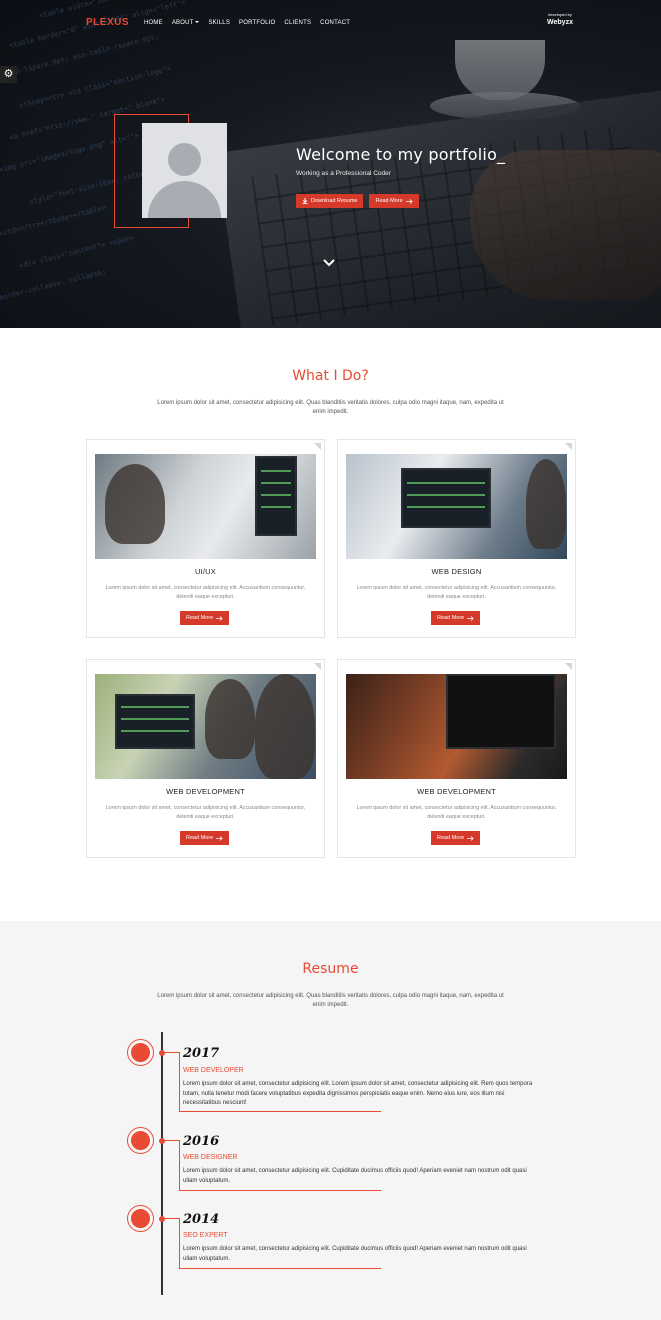  Describe the element at coordinates (456, 506) in the screenshot. I see `service-image-web-design` at that location.